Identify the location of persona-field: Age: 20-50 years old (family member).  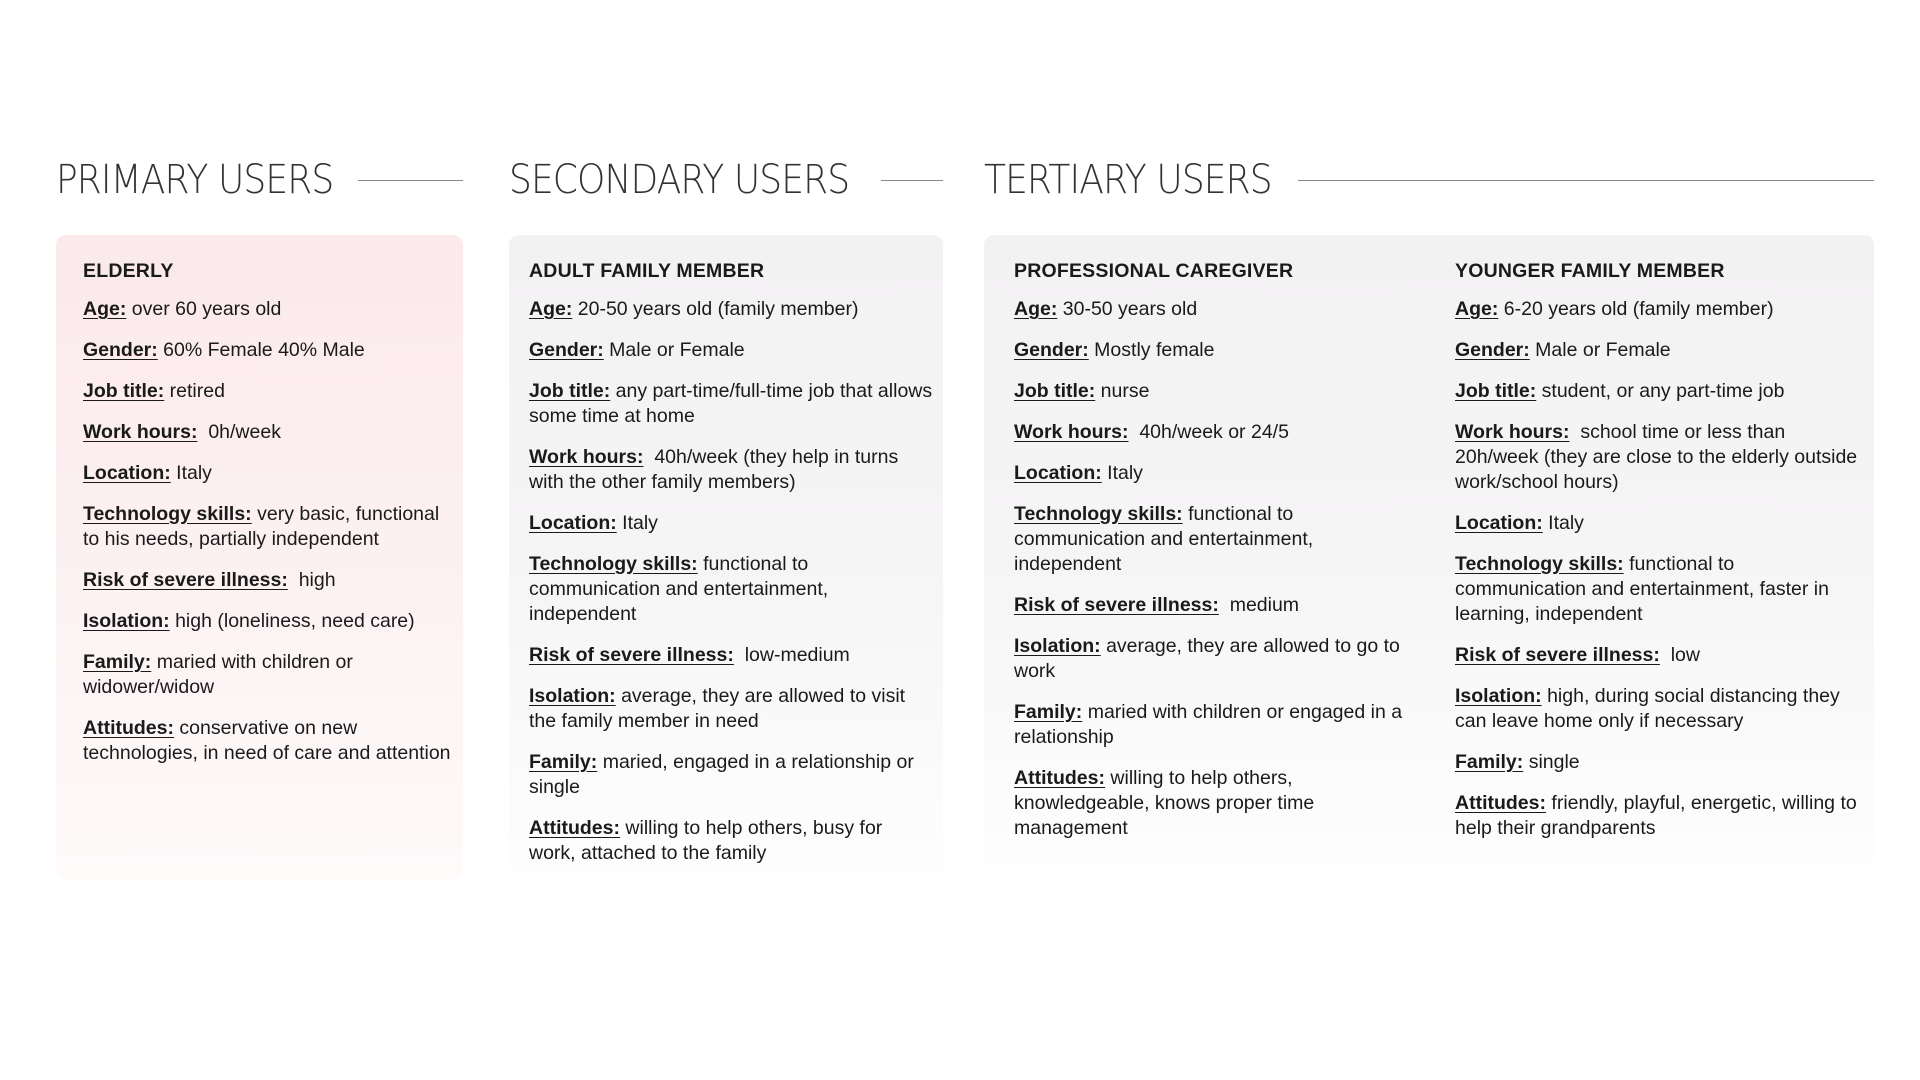
(731, 309).